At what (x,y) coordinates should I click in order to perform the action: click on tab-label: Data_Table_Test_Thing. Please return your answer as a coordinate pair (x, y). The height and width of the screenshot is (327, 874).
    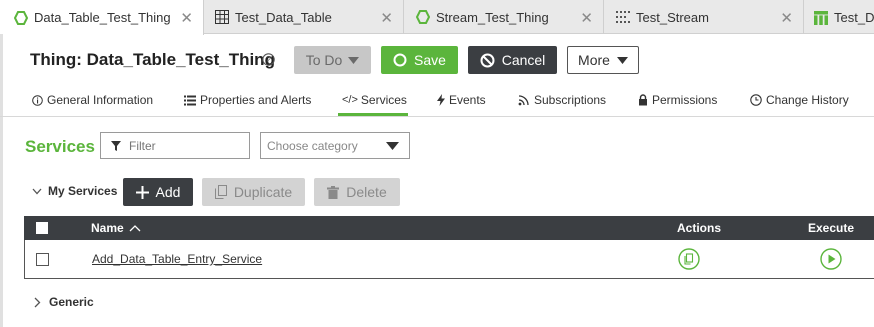
    Looking at the image, I should click on (102, 17).